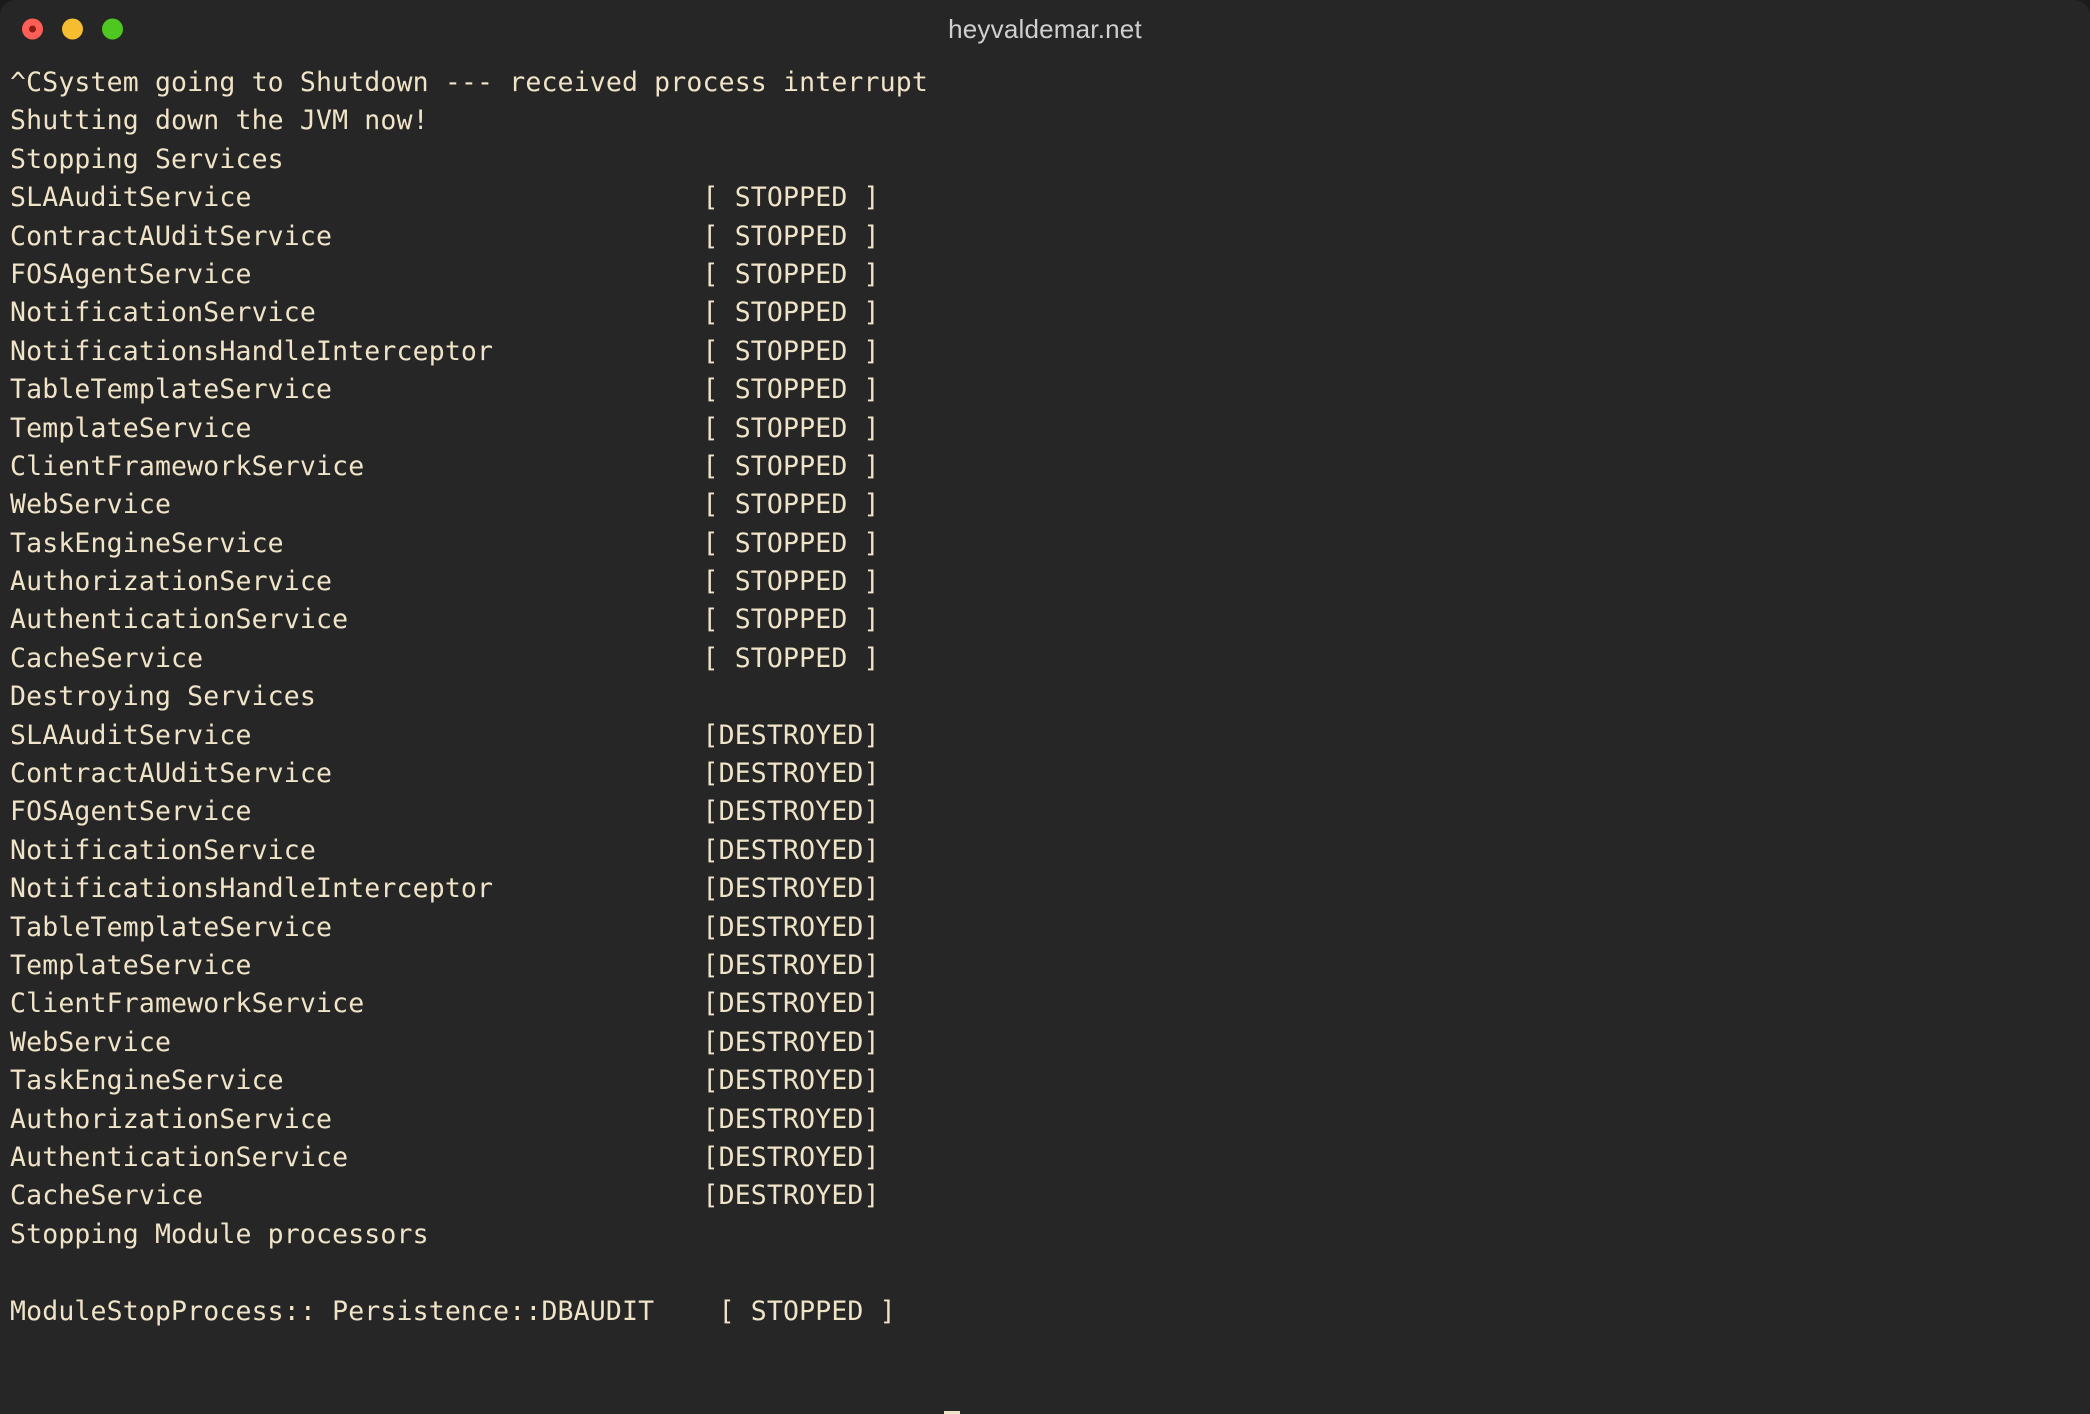  I want to click on output-line: TemplateService [DESTROYED], so click(445, 965).